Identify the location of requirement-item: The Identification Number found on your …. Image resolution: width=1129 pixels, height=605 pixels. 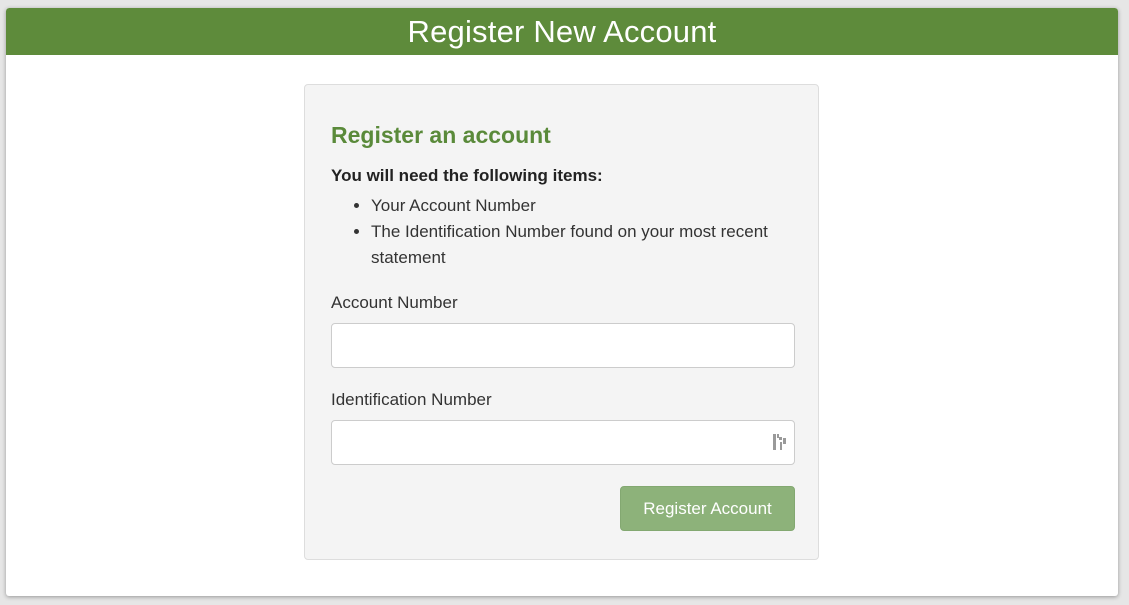
(581, 245).